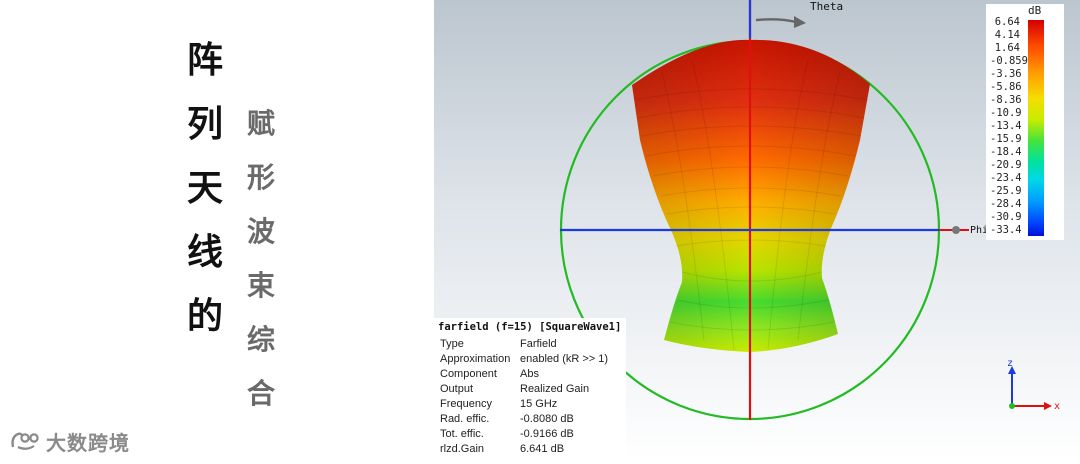 The image size is (1080, 464). I want to click on title-char: 阵, so click(204, 60).